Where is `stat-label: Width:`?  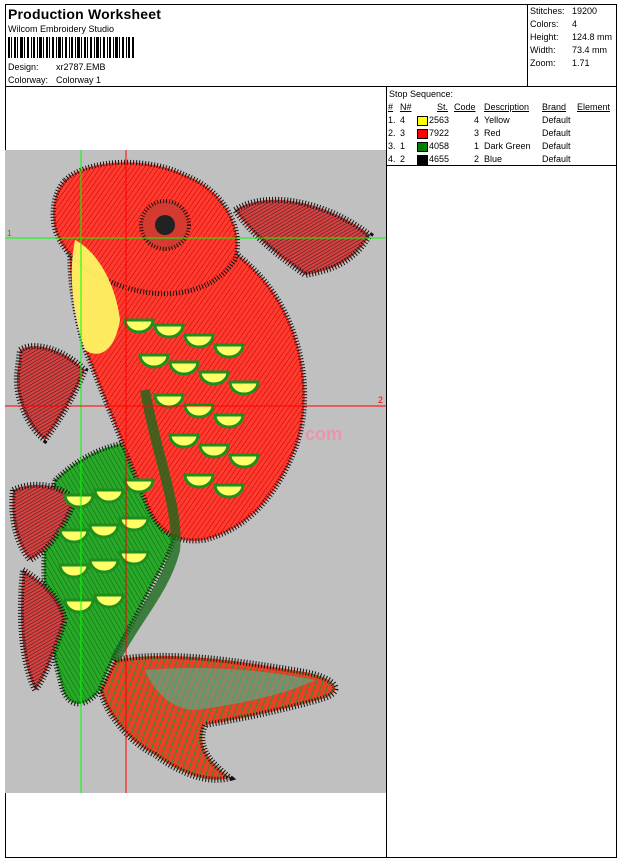
stat-label: Width: is located at coordinates (543, 50).